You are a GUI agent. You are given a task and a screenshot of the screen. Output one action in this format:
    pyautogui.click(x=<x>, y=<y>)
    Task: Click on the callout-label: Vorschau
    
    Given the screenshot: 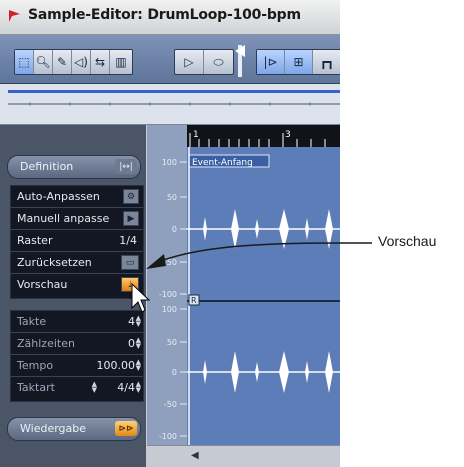 What is the action you would take?
    pyautogui.click(x=407, y=241)
    